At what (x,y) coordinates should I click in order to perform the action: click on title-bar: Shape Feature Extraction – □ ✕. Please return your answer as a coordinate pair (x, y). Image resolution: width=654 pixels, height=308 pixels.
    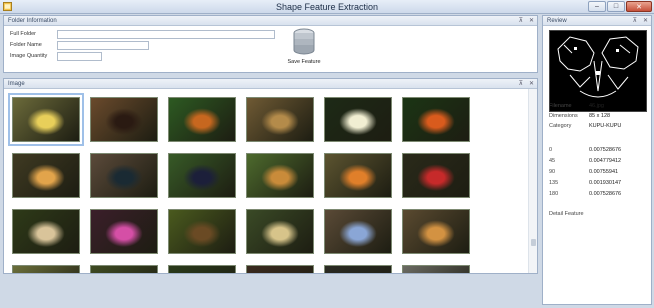
    Looking at the image, I should click on (327, 7).